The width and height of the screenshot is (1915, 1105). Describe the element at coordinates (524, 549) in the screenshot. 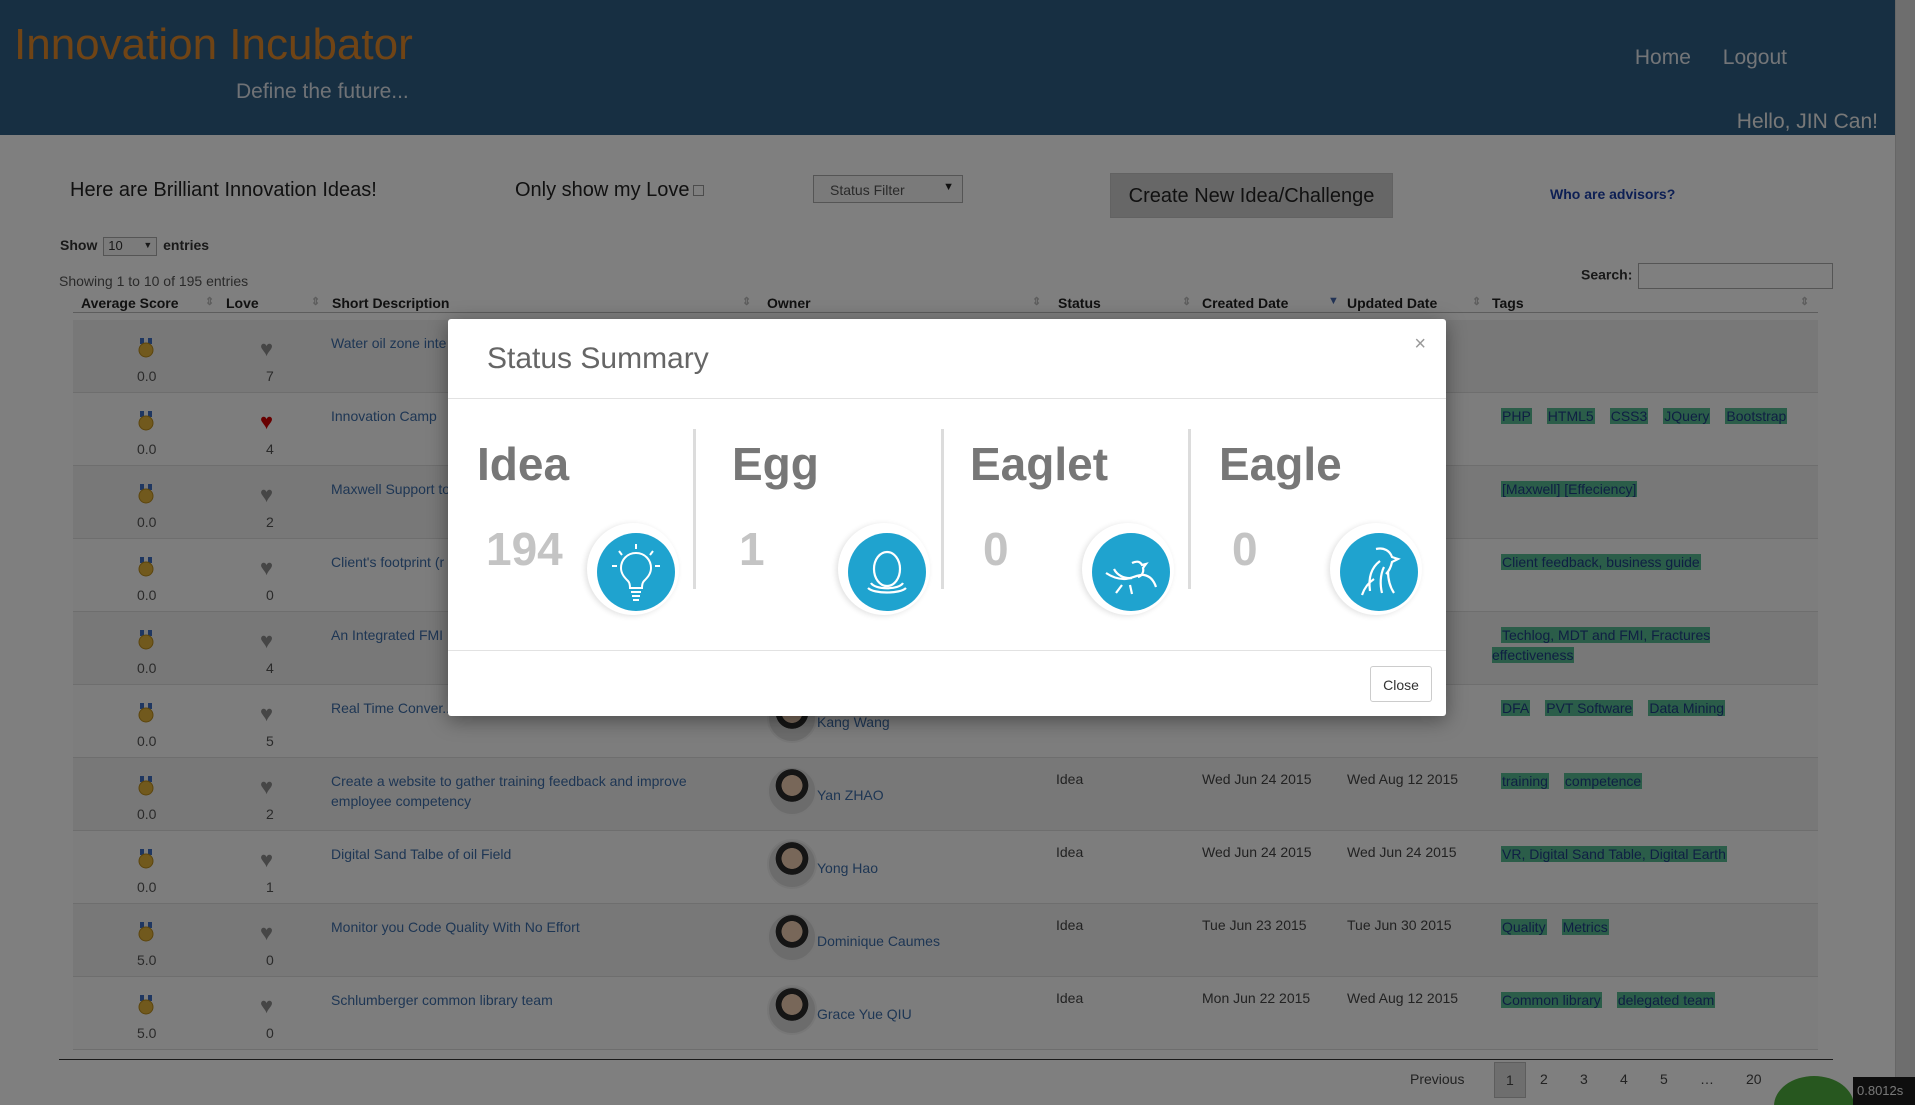

I see `stage-count: 194` at that location.